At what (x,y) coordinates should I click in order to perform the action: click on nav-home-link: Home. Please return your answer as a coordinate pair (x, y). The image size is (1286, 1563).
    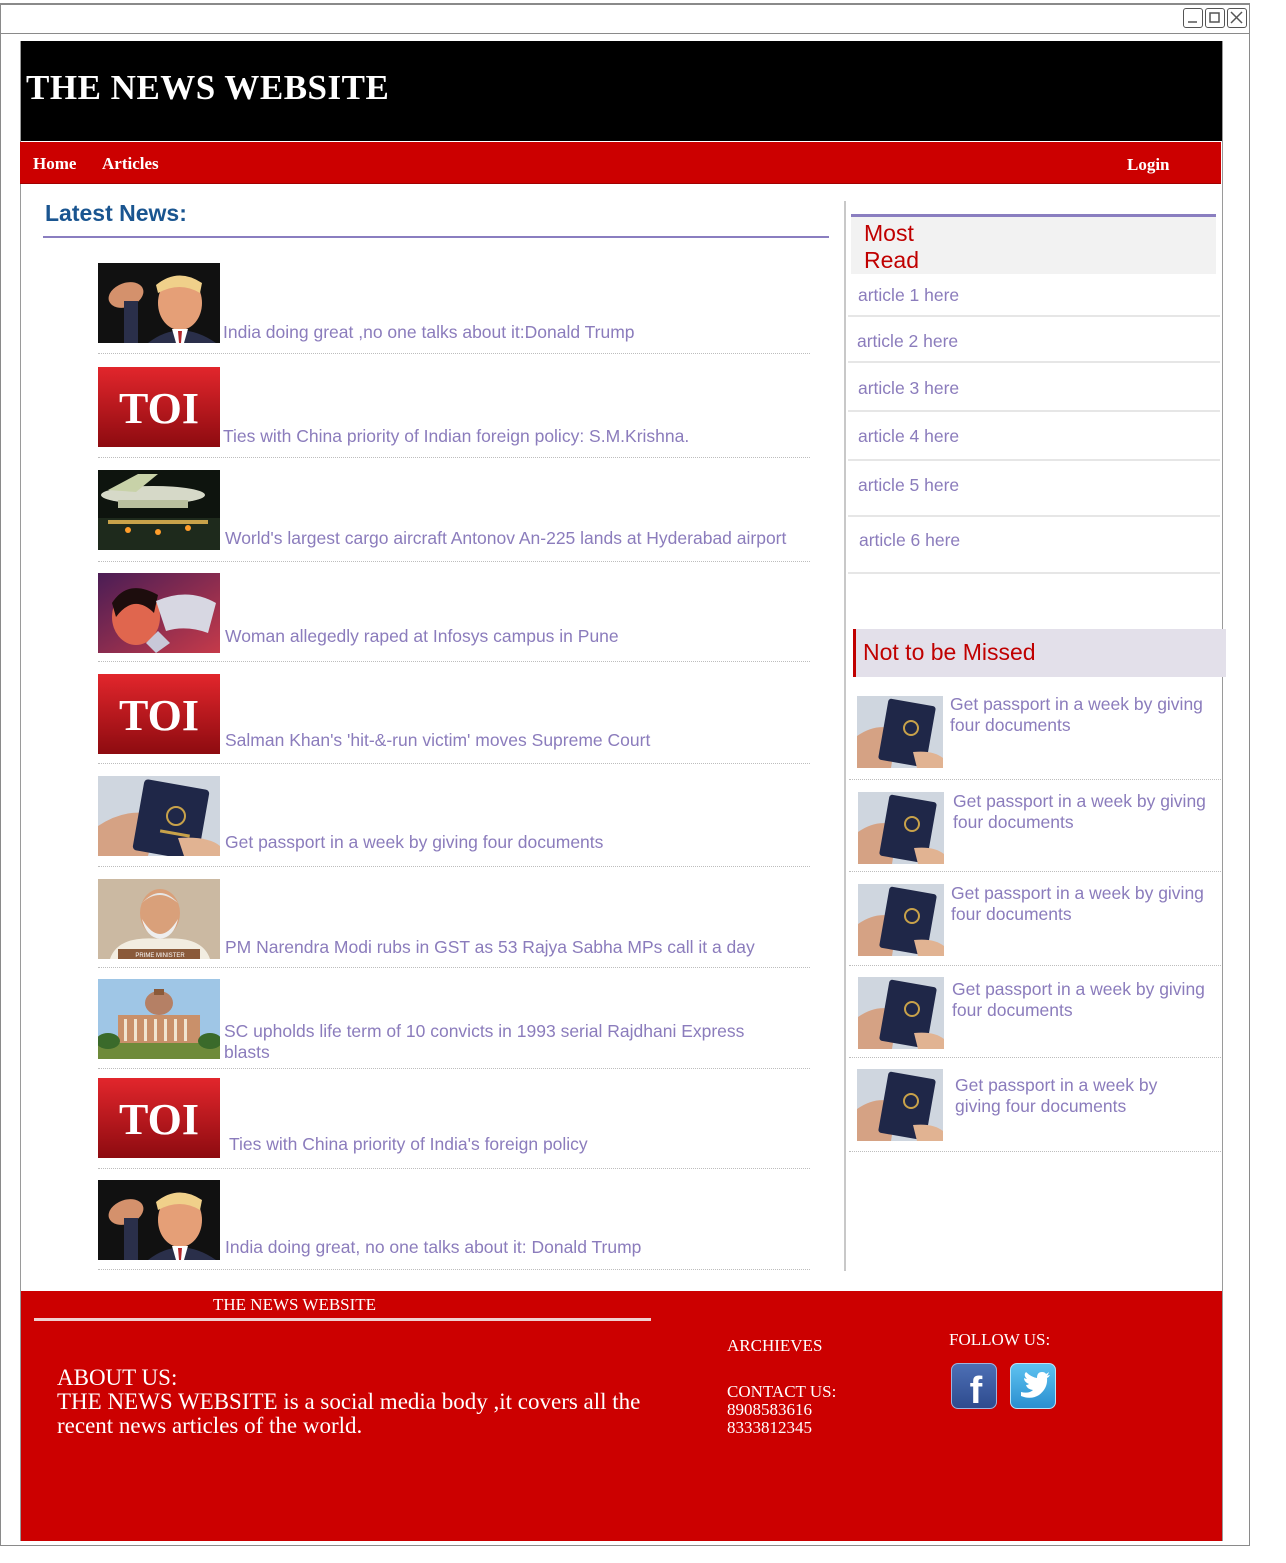
    Looking at the image, I should click on (54, 164).